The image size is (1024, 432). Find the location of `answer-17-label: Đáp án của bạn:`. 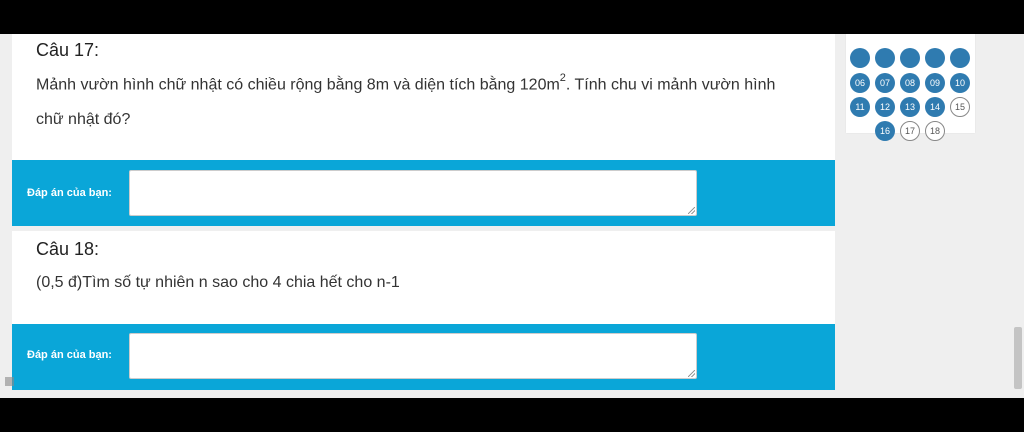

answer-17-label: Đáp án của bạn: is located at coordinates (69, 193).